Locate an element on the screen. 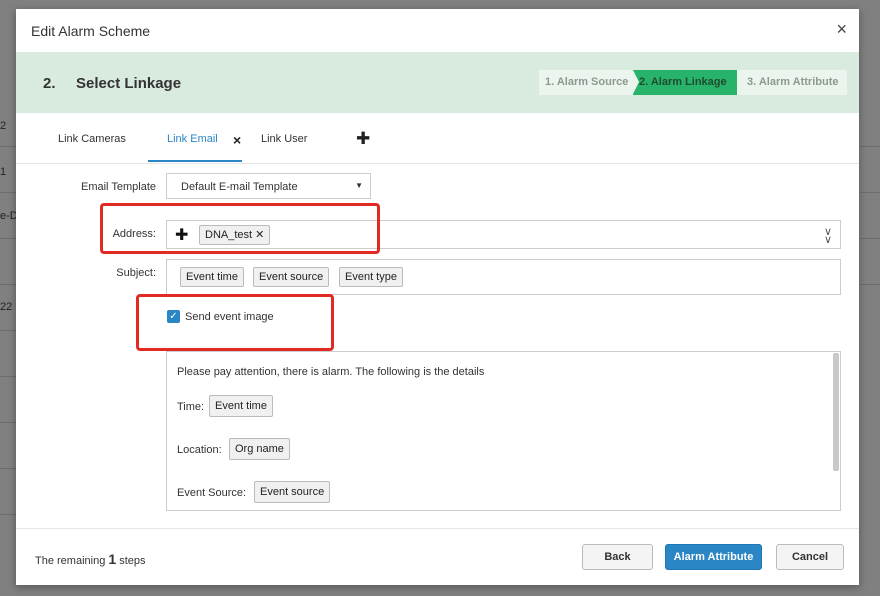 The height and width of the screenshot is (596, 880). email-template-select: Default E-mail Template ▼ is located at coordinates (268, 186).